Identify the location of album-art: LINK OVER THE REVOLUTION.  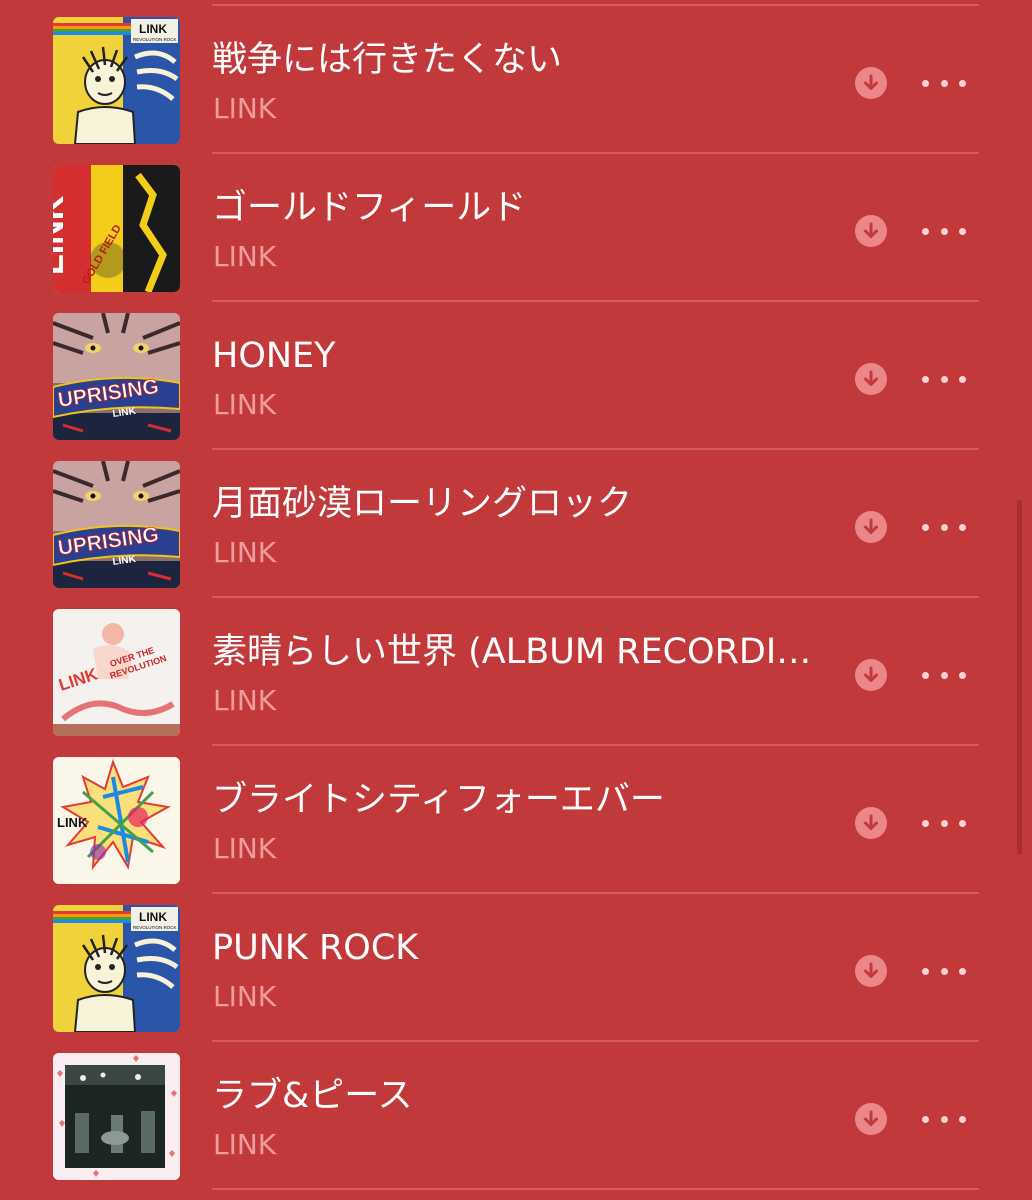
(116, 672).